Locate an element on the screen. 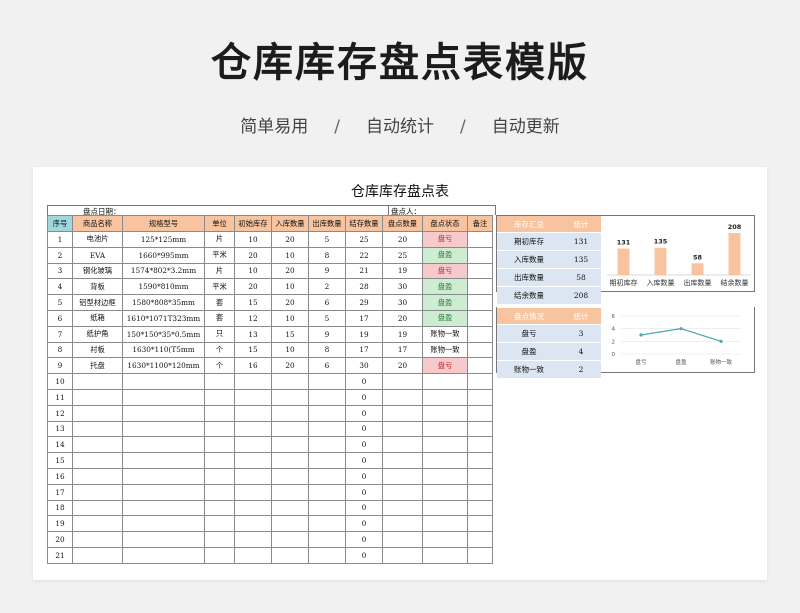 The width and height of the screenshot is (800, 613). table-cell: 28 is located at coordinates (364, 287).